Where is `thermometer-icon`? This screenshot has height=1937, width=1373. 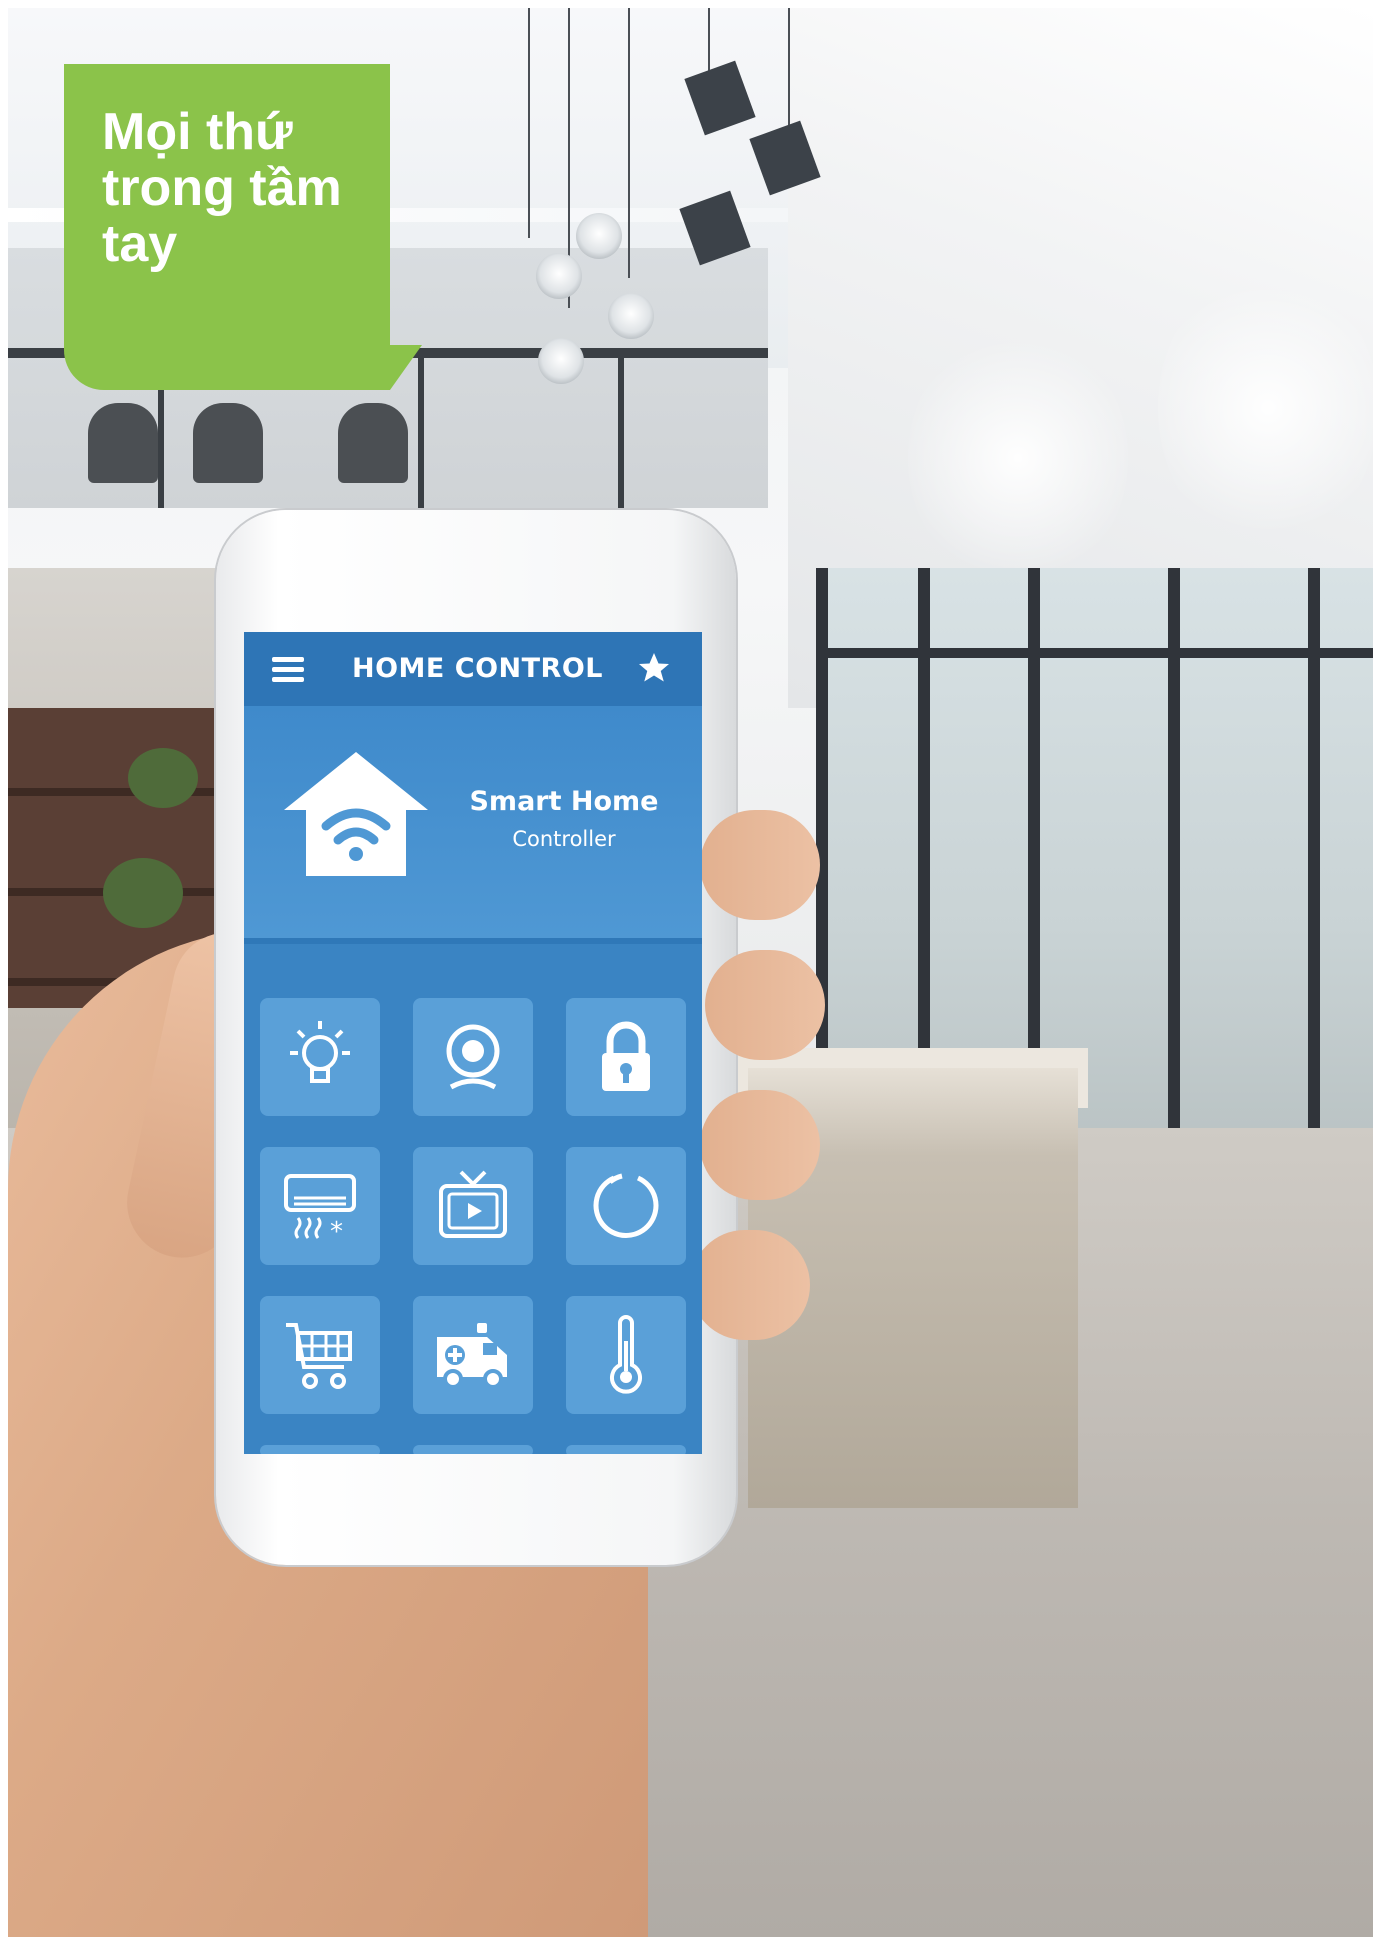
thermometer-icon is located at coordinates (626, 1354).